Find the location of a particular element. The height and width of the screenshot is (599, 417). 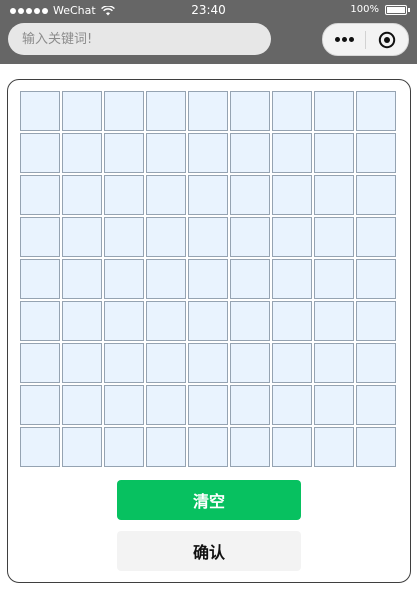

status-bar: WeChat 23:40 100% is located at coordinates (208, 11).